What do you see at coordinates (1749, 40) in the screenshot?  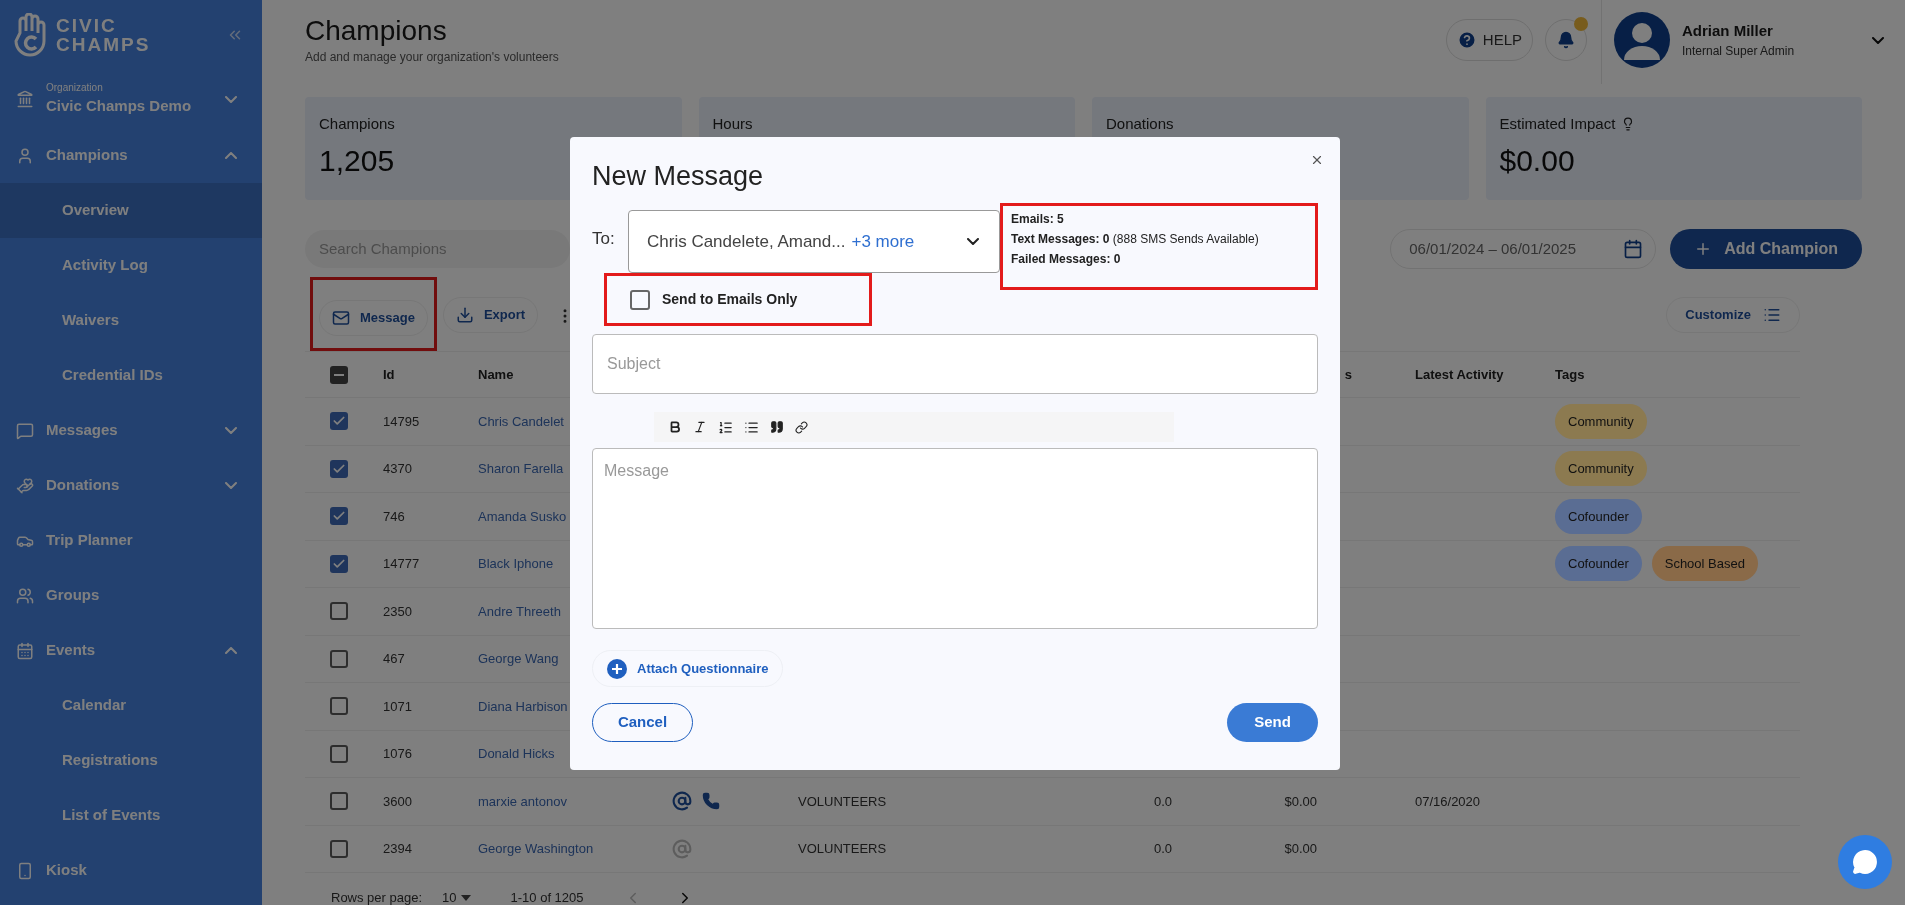 I see `user-menu: Adrian Miller Internal Super Admin` at bounding box center [1749, 40].